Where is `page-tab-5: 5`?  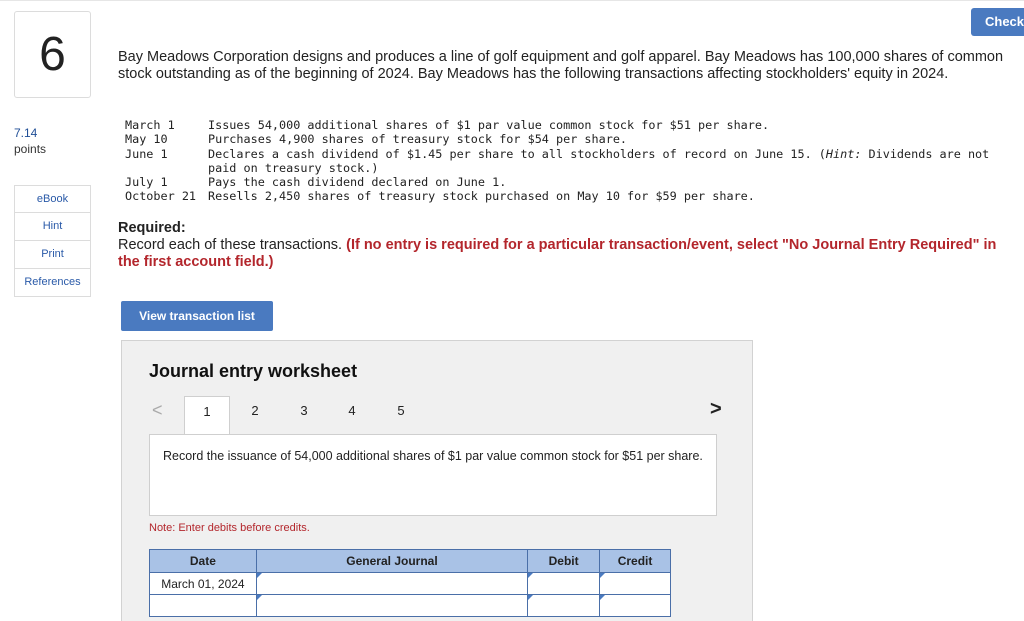 page-tab-5: 5 is located at coordinates (401, 415).